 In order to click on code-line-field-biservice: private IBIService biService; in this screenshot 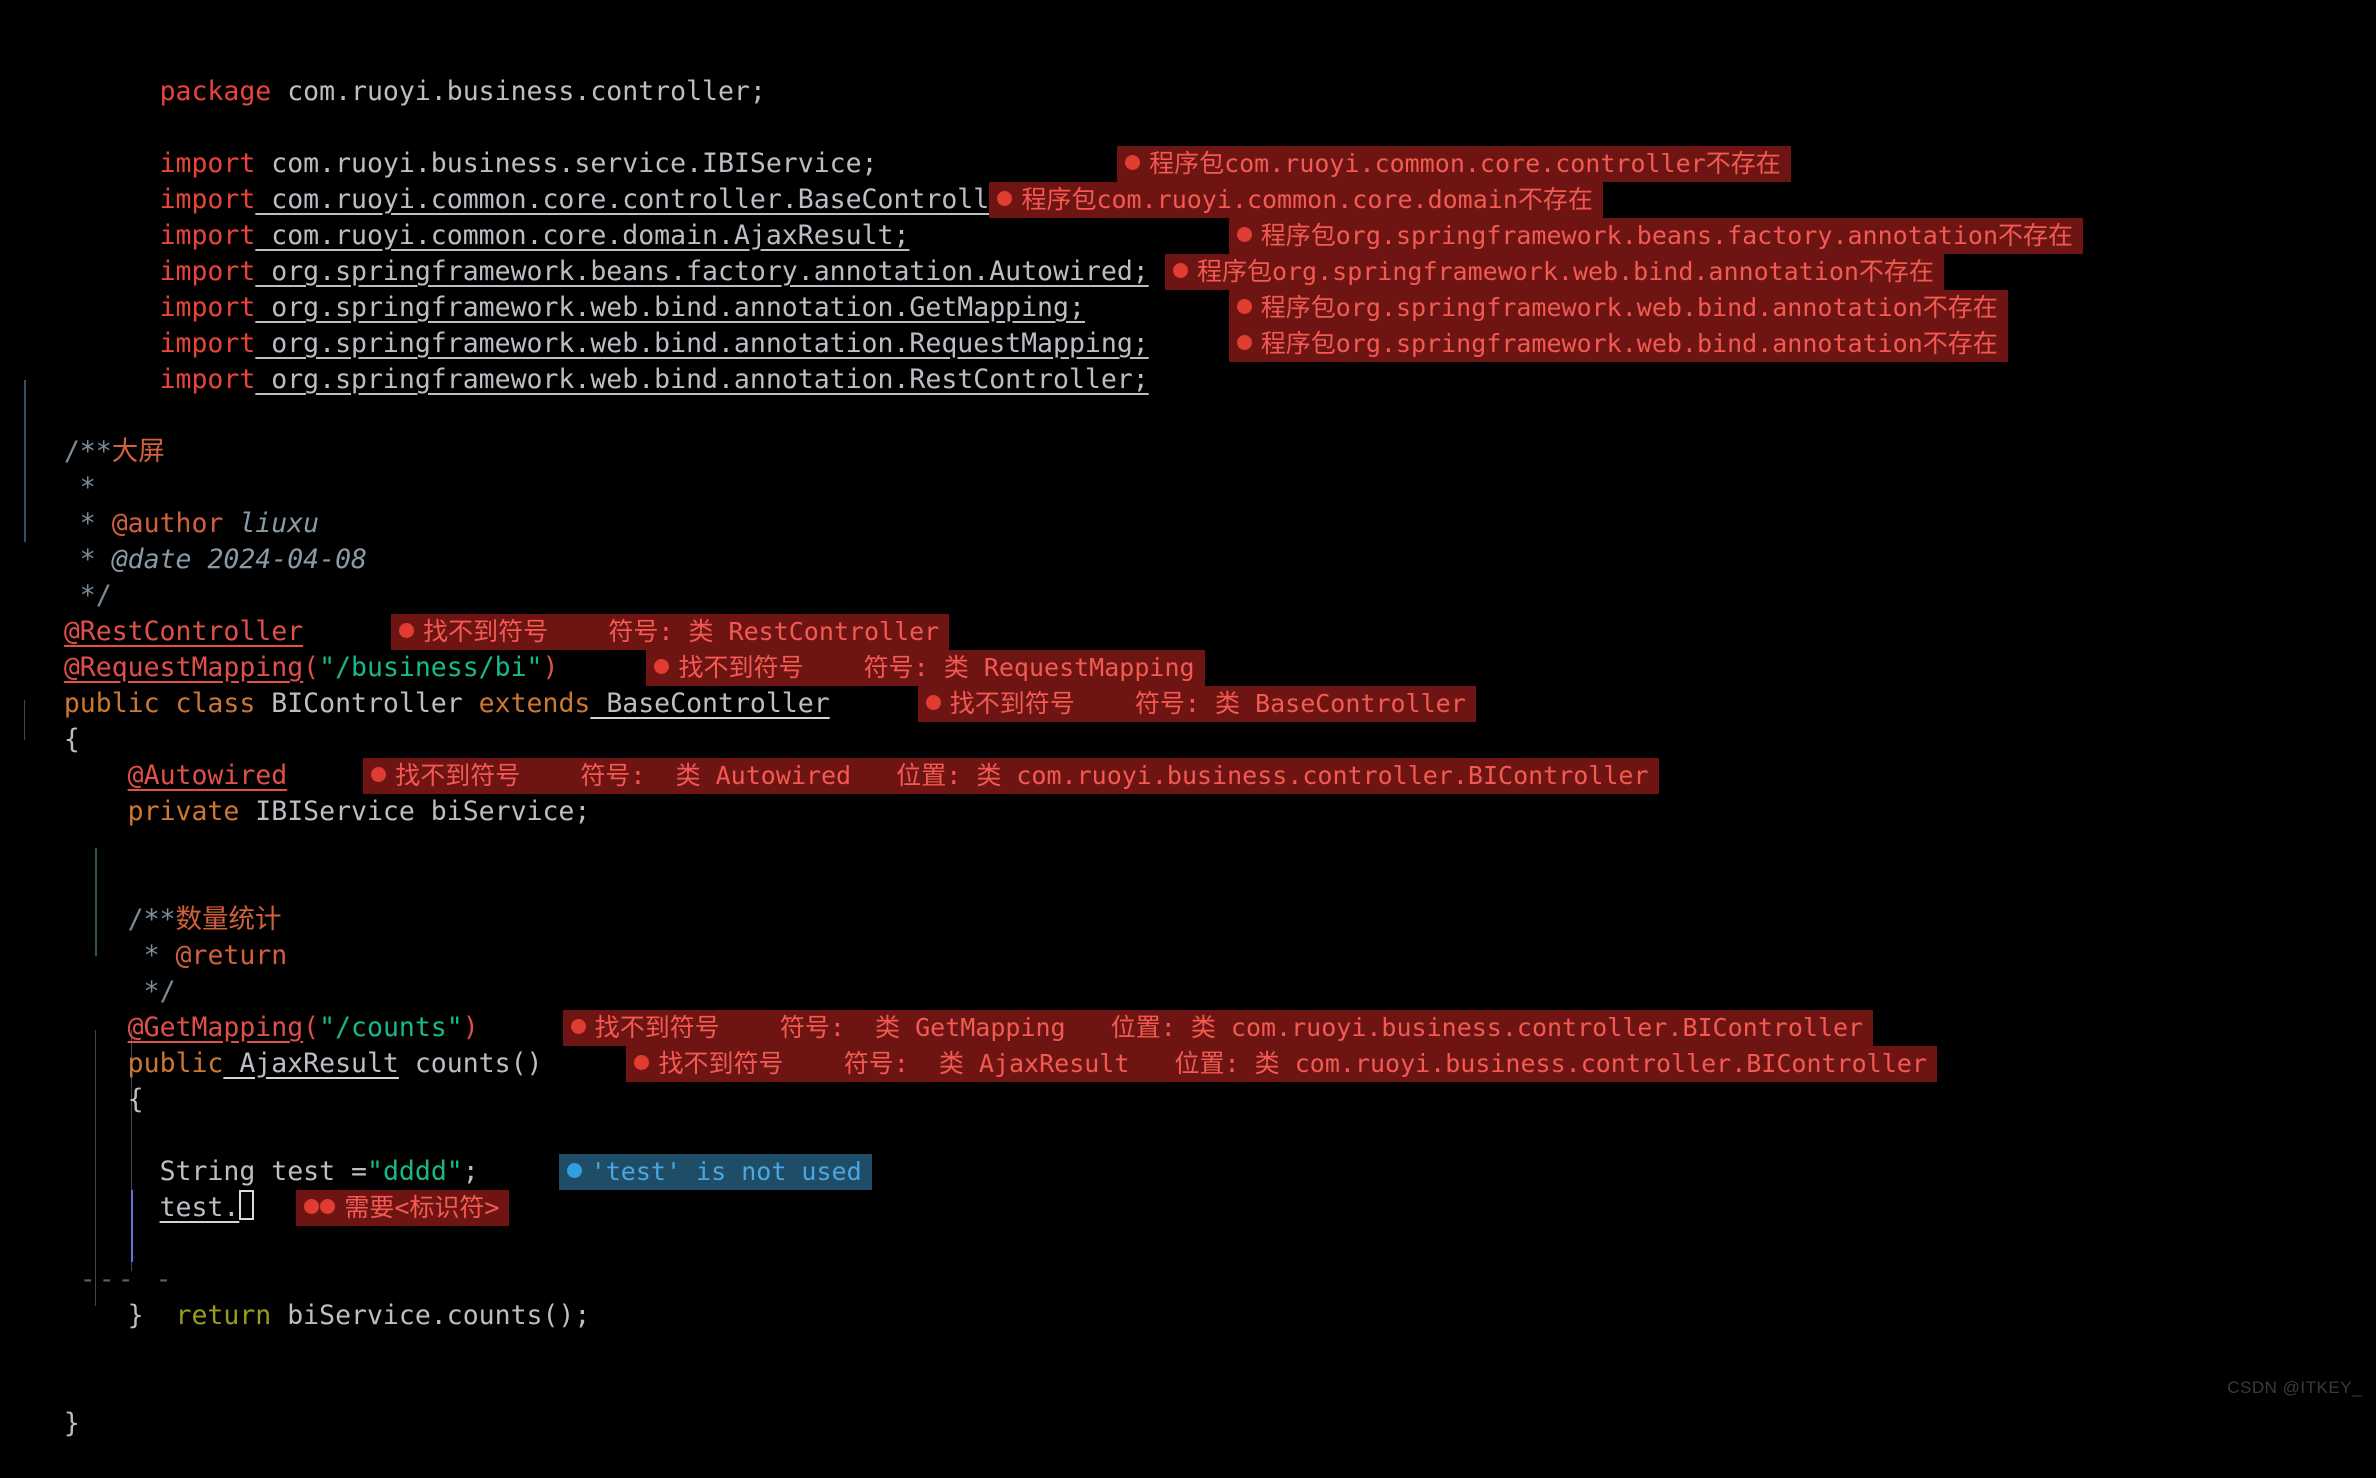, I will do `click(1188, 792)`.